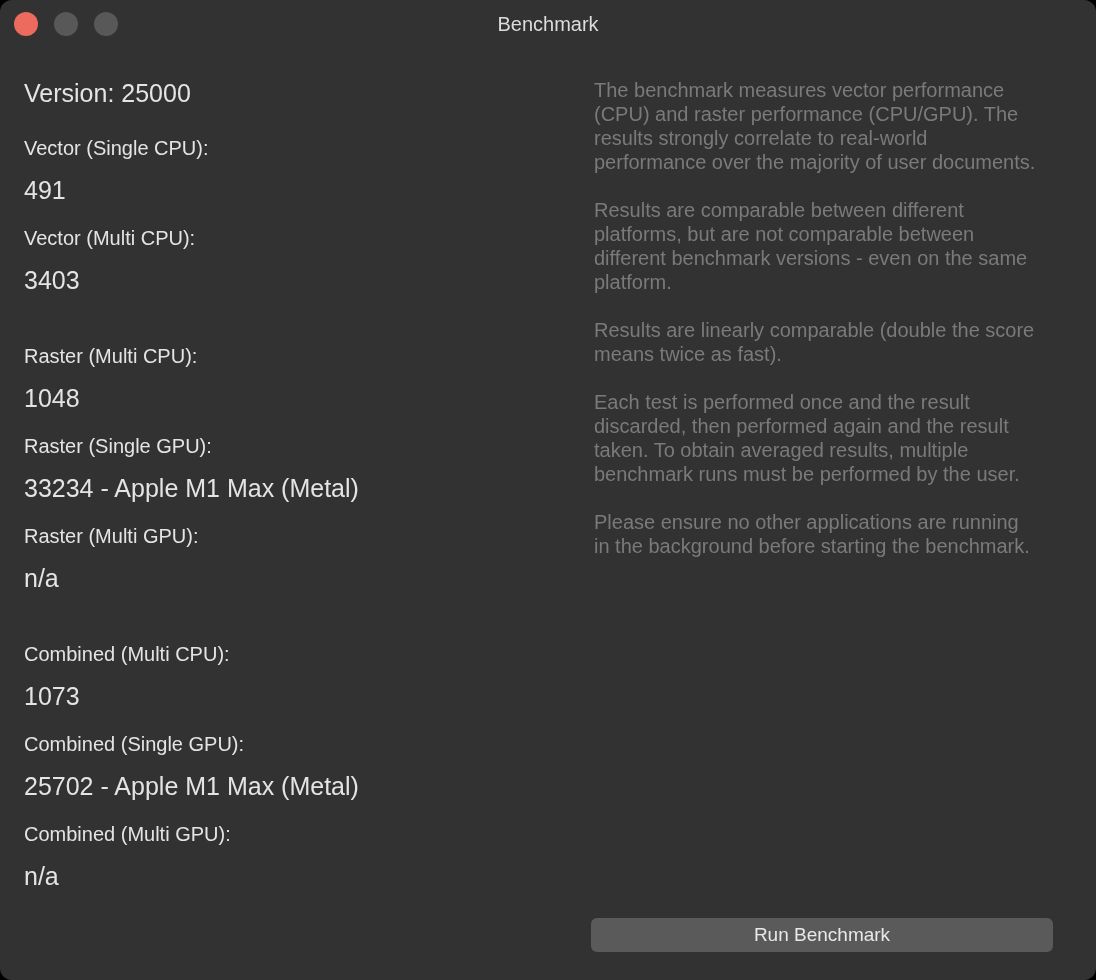  What do you see at coordinates (52, 696) in the screenshot?
I see `result-value: 1073` at bounding box center [52, 696].